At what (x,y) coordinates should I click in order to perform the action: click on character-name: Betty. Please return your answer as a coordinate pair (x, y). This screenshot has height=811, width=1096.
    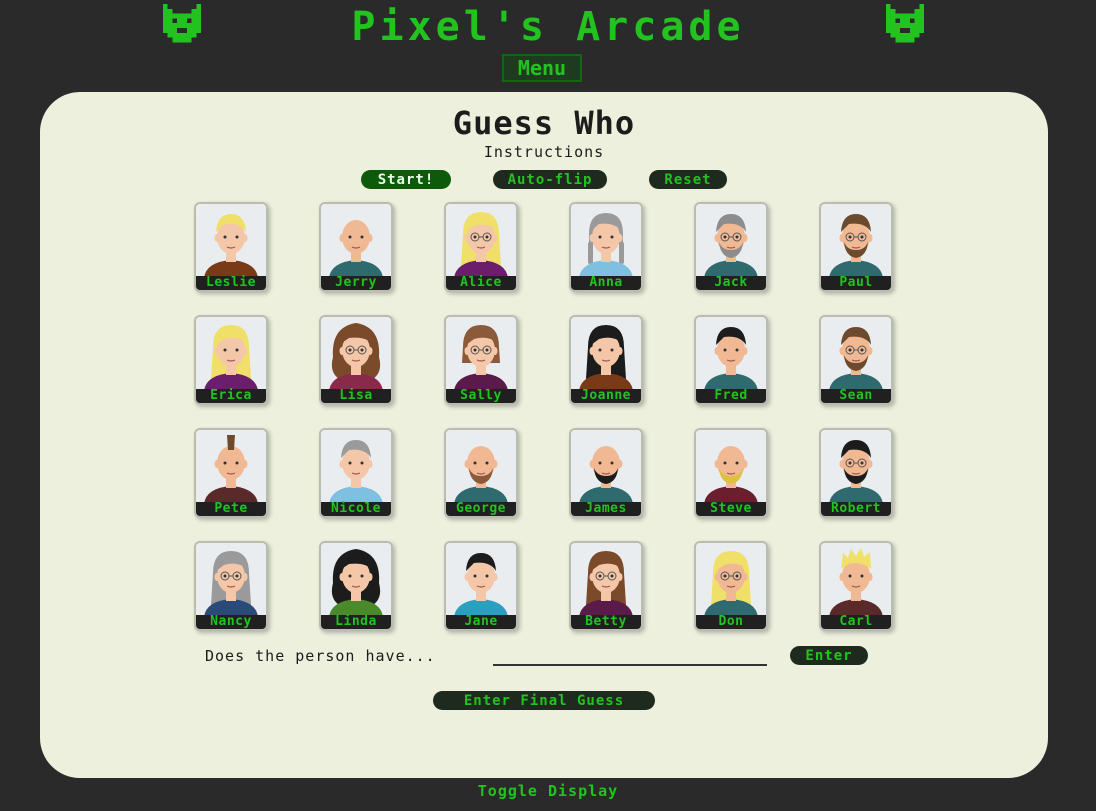
    Looking at the image, I should click on (606, 622).